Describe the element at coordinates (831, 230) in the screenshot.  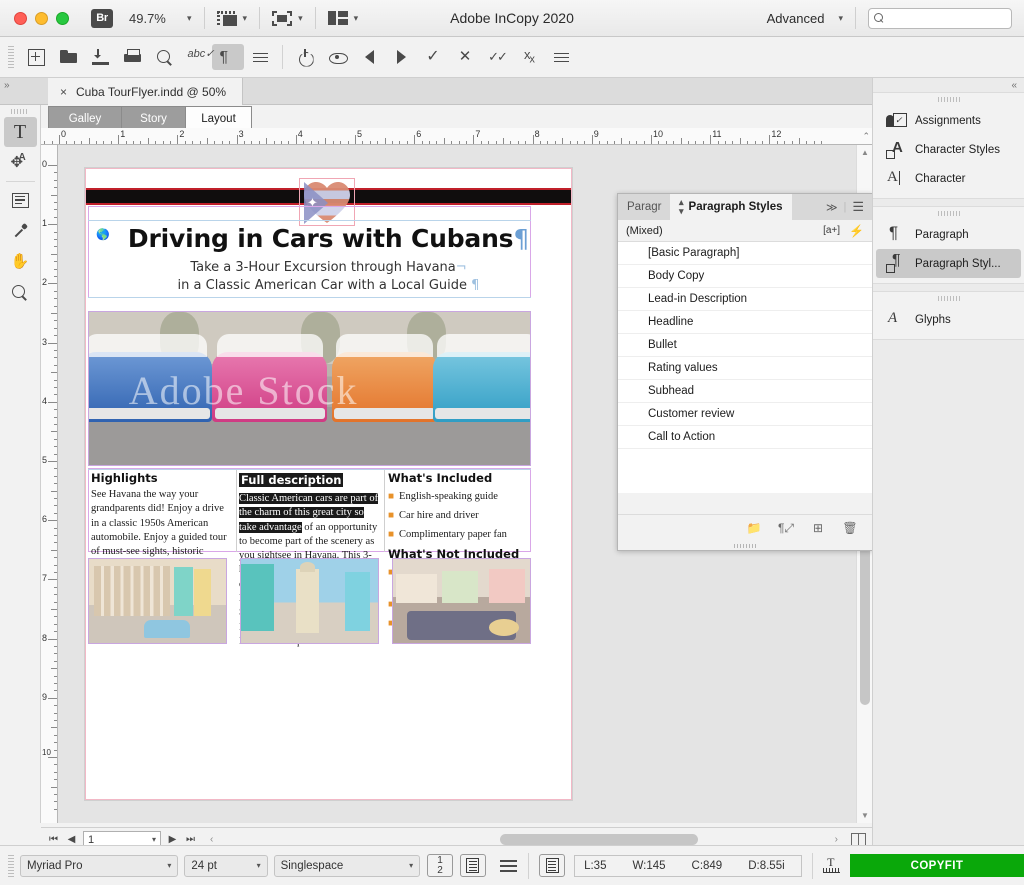
I see `clear-overrides-badge: [a+]` at that location.